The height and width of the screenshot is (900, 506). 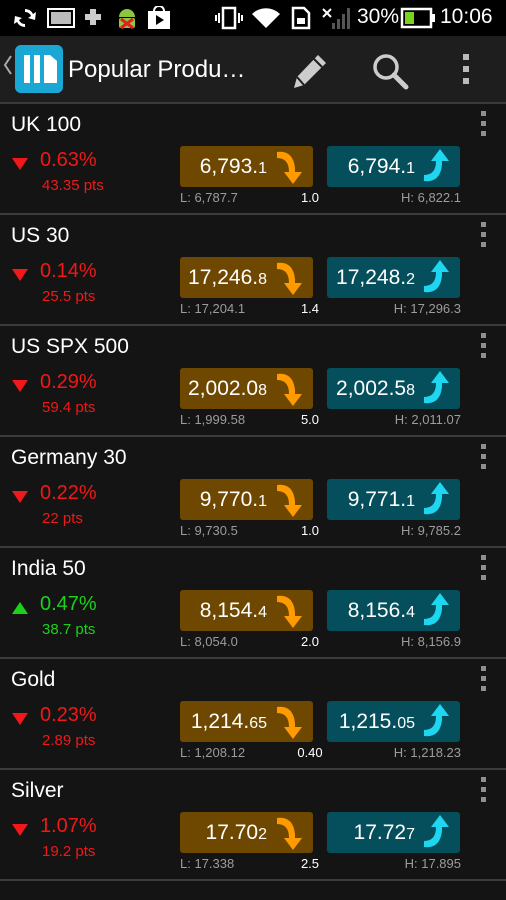 What do you see at coordinates (68, 493) in the screenshot?
I see `change-percent: 0.22%` at bounding box center [68, 493].